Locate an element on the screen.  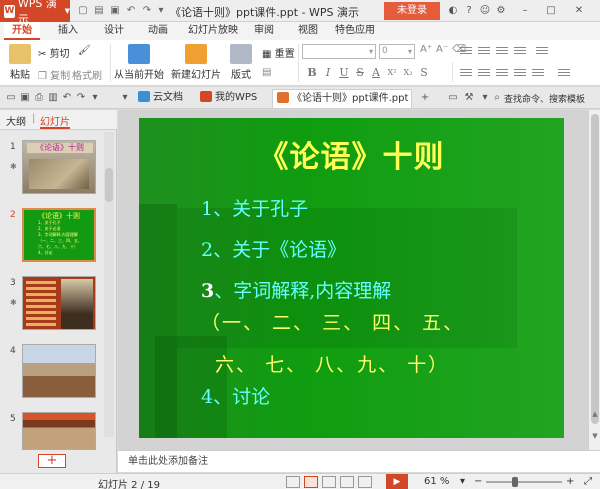
skin-icon: ◐ is located at coordinates (453, 11).